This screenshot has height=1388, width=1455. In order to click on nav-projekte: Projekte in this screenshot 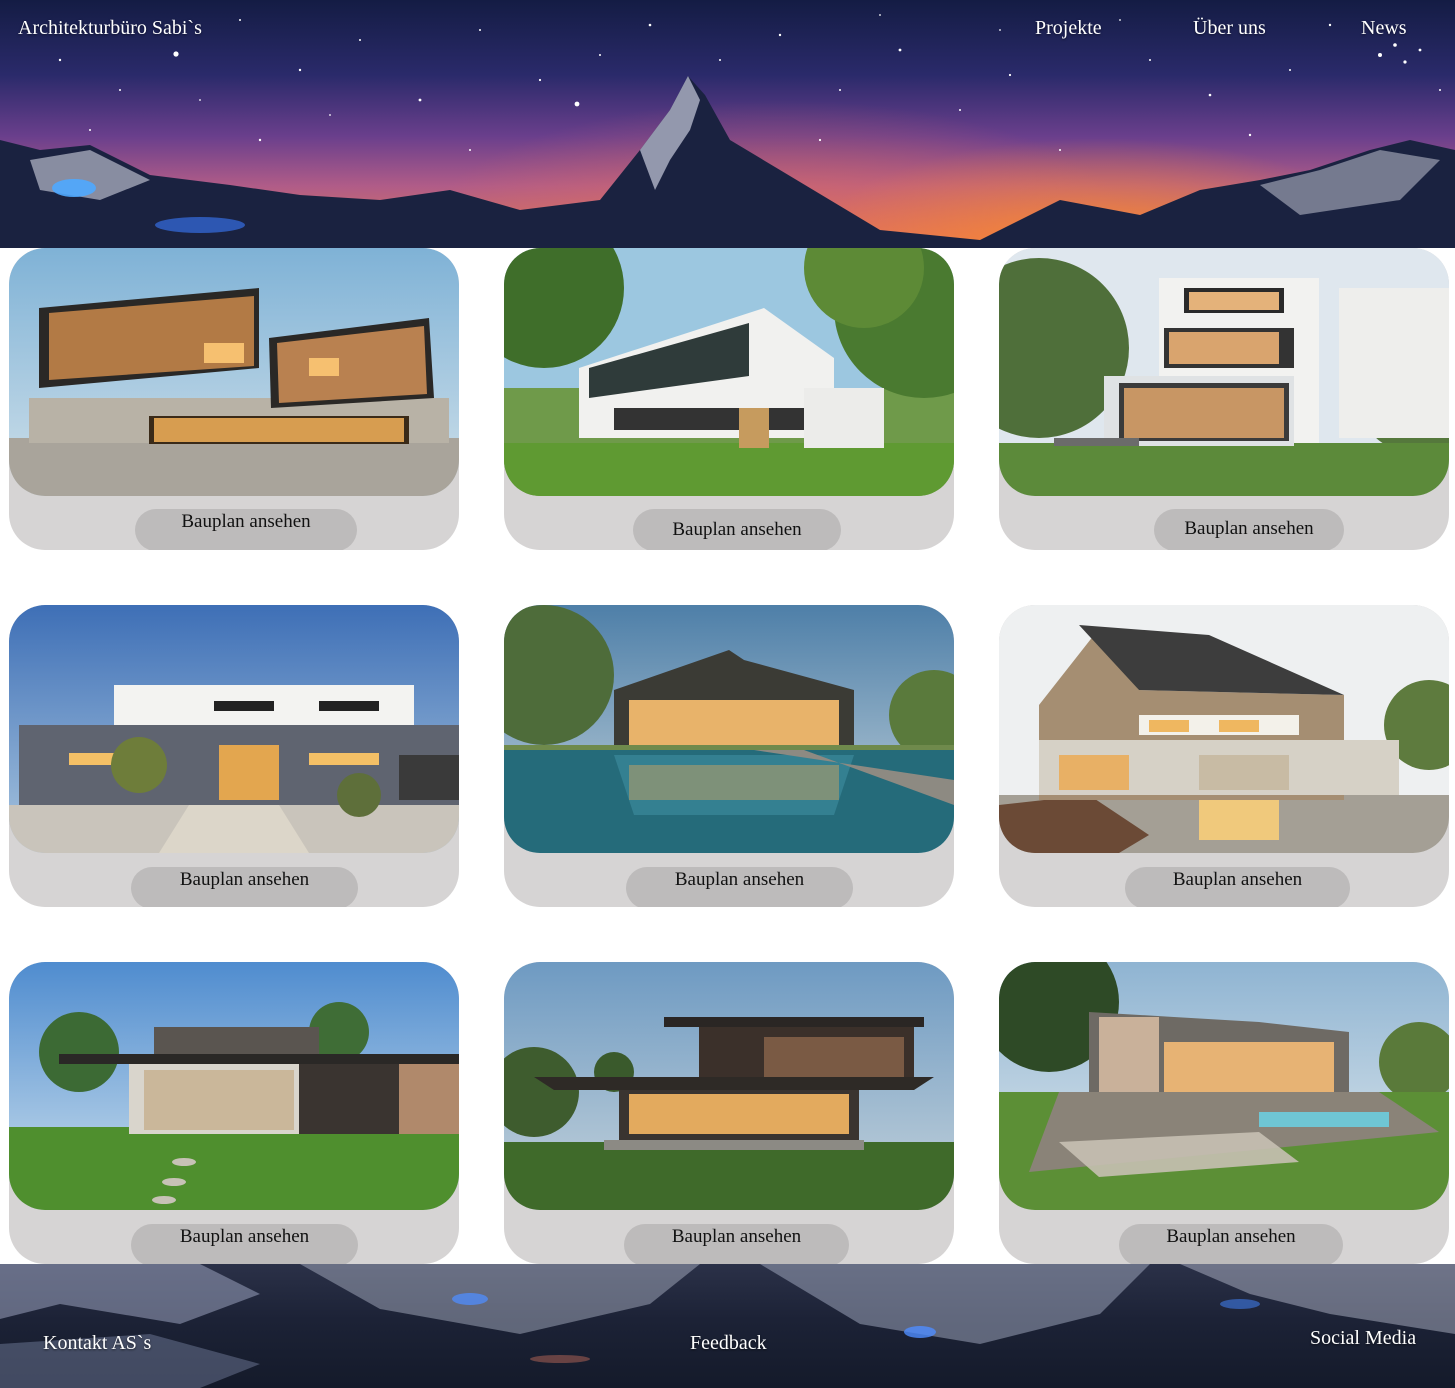, I will do `click(1068, 28)`.